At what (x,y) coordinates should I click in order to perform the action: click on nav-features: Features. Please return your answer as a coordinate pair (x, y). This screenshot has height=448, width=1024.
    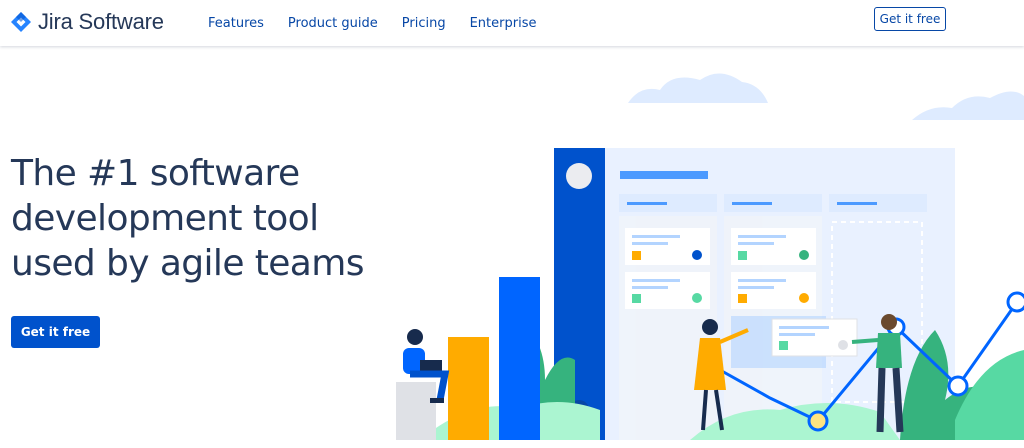
    Looking at the image, I should click on (236, 23).